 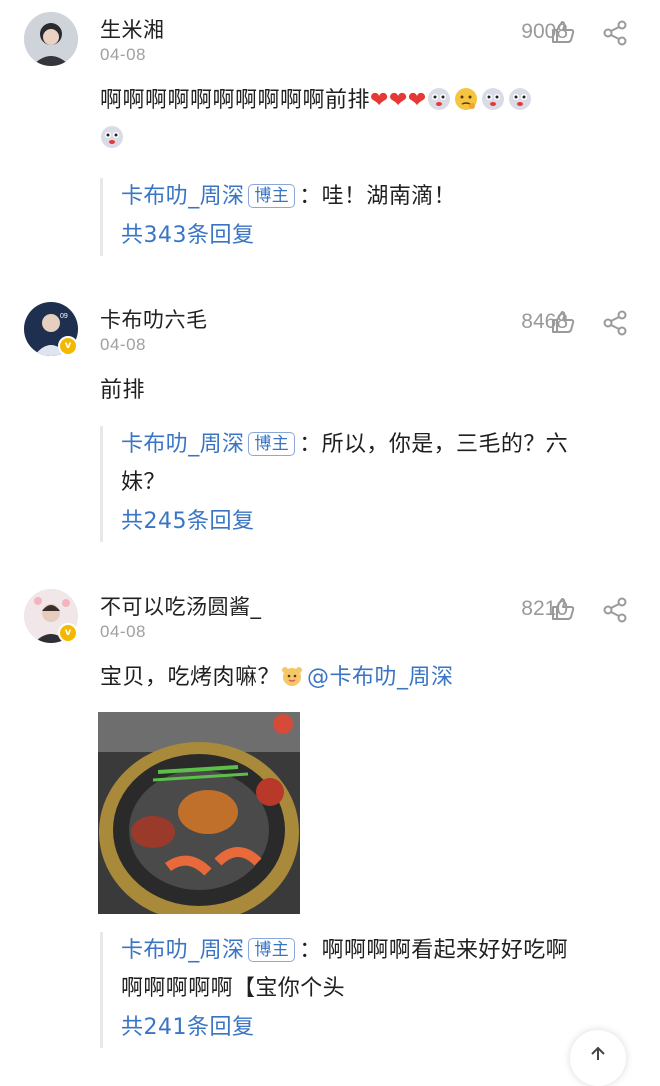 What do you see at coordinates (64, 316) in the screenshot?
I see `svg-text: 09` at bounding box center [64, 316].